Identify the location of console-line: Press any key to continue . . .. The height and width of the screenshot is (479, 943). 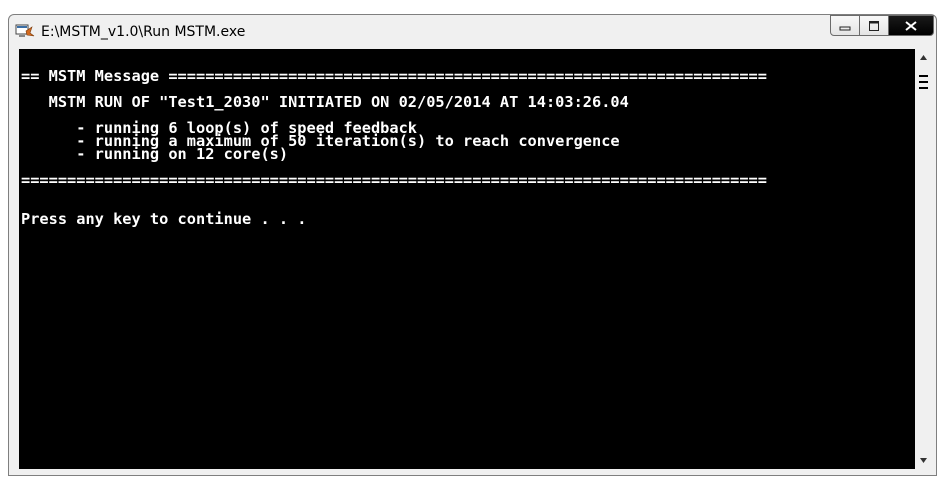
(164, 219).